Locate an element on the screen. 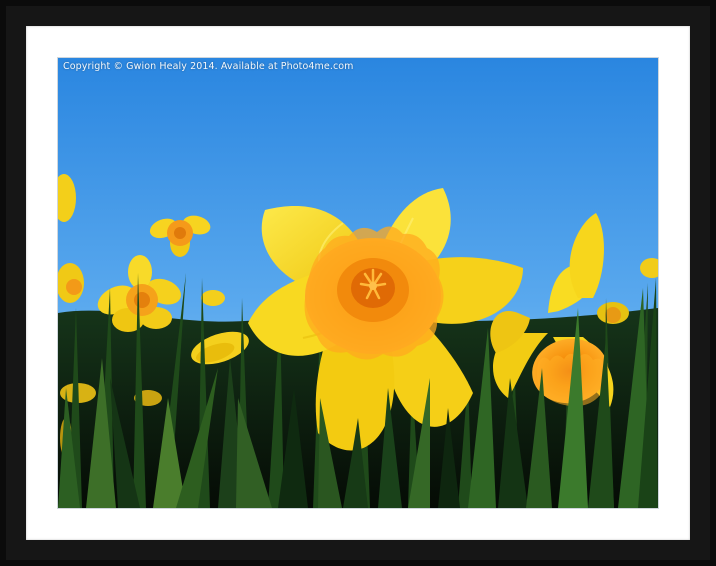  background-daffodil-small is located at coordinates (213, 298).